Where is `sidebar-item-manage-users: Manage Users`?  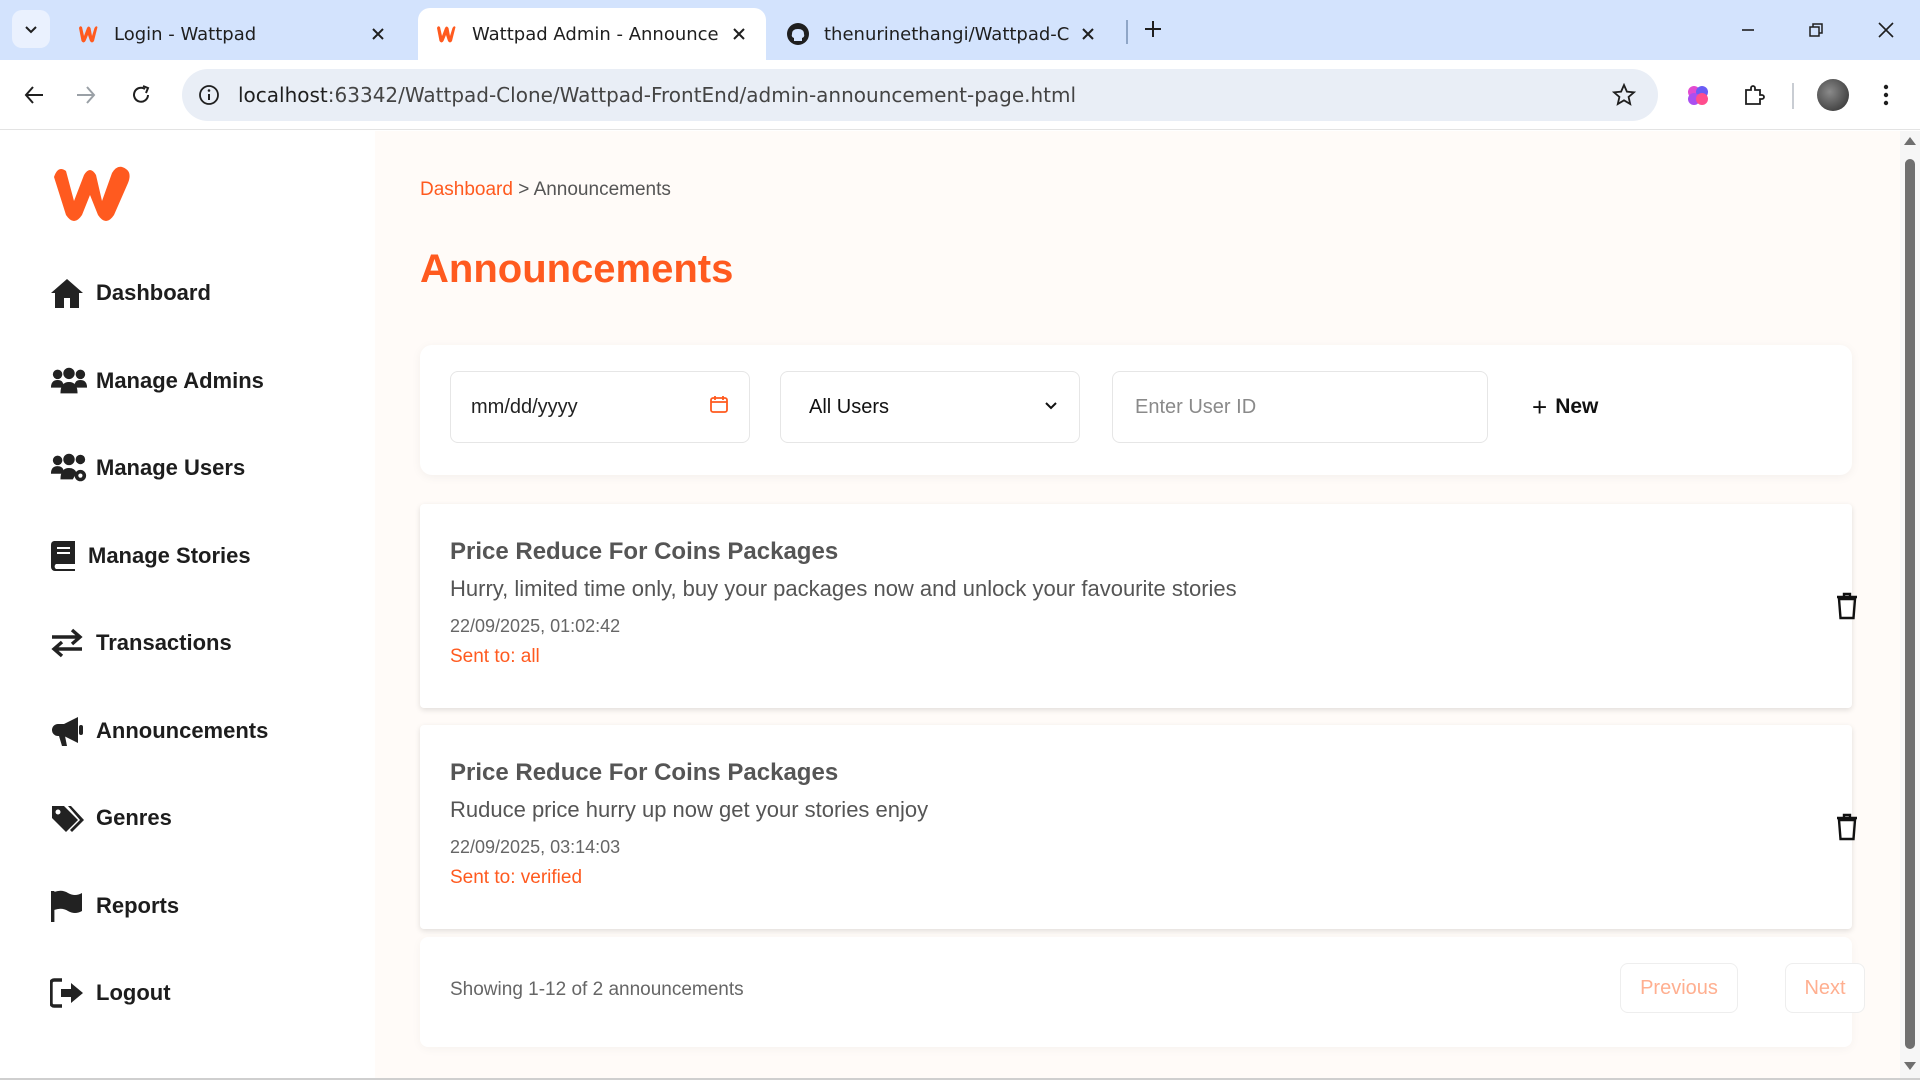 sidebar-item-manage-users: Manage Users is located at coordinates (147, 468).